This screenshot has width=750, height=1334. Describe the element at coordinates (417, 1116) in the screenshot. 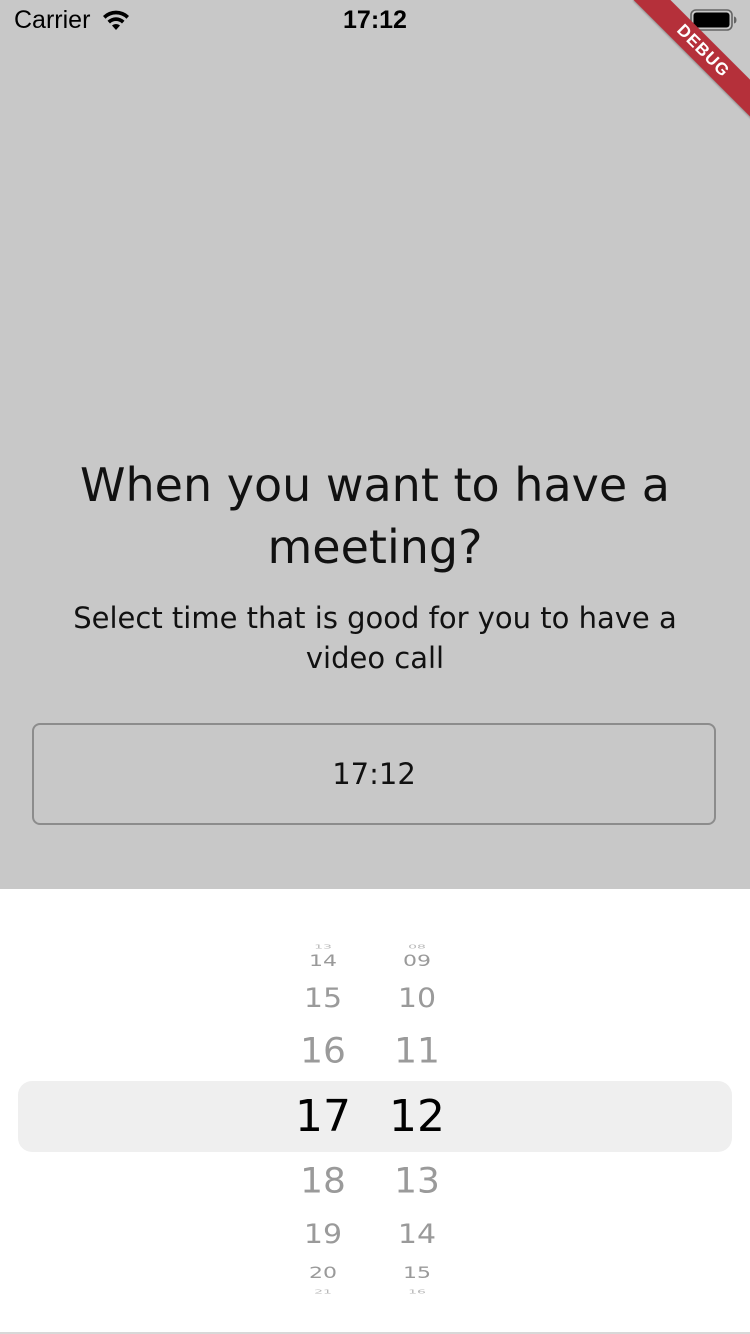

I see `minute-option: 12` at that location.